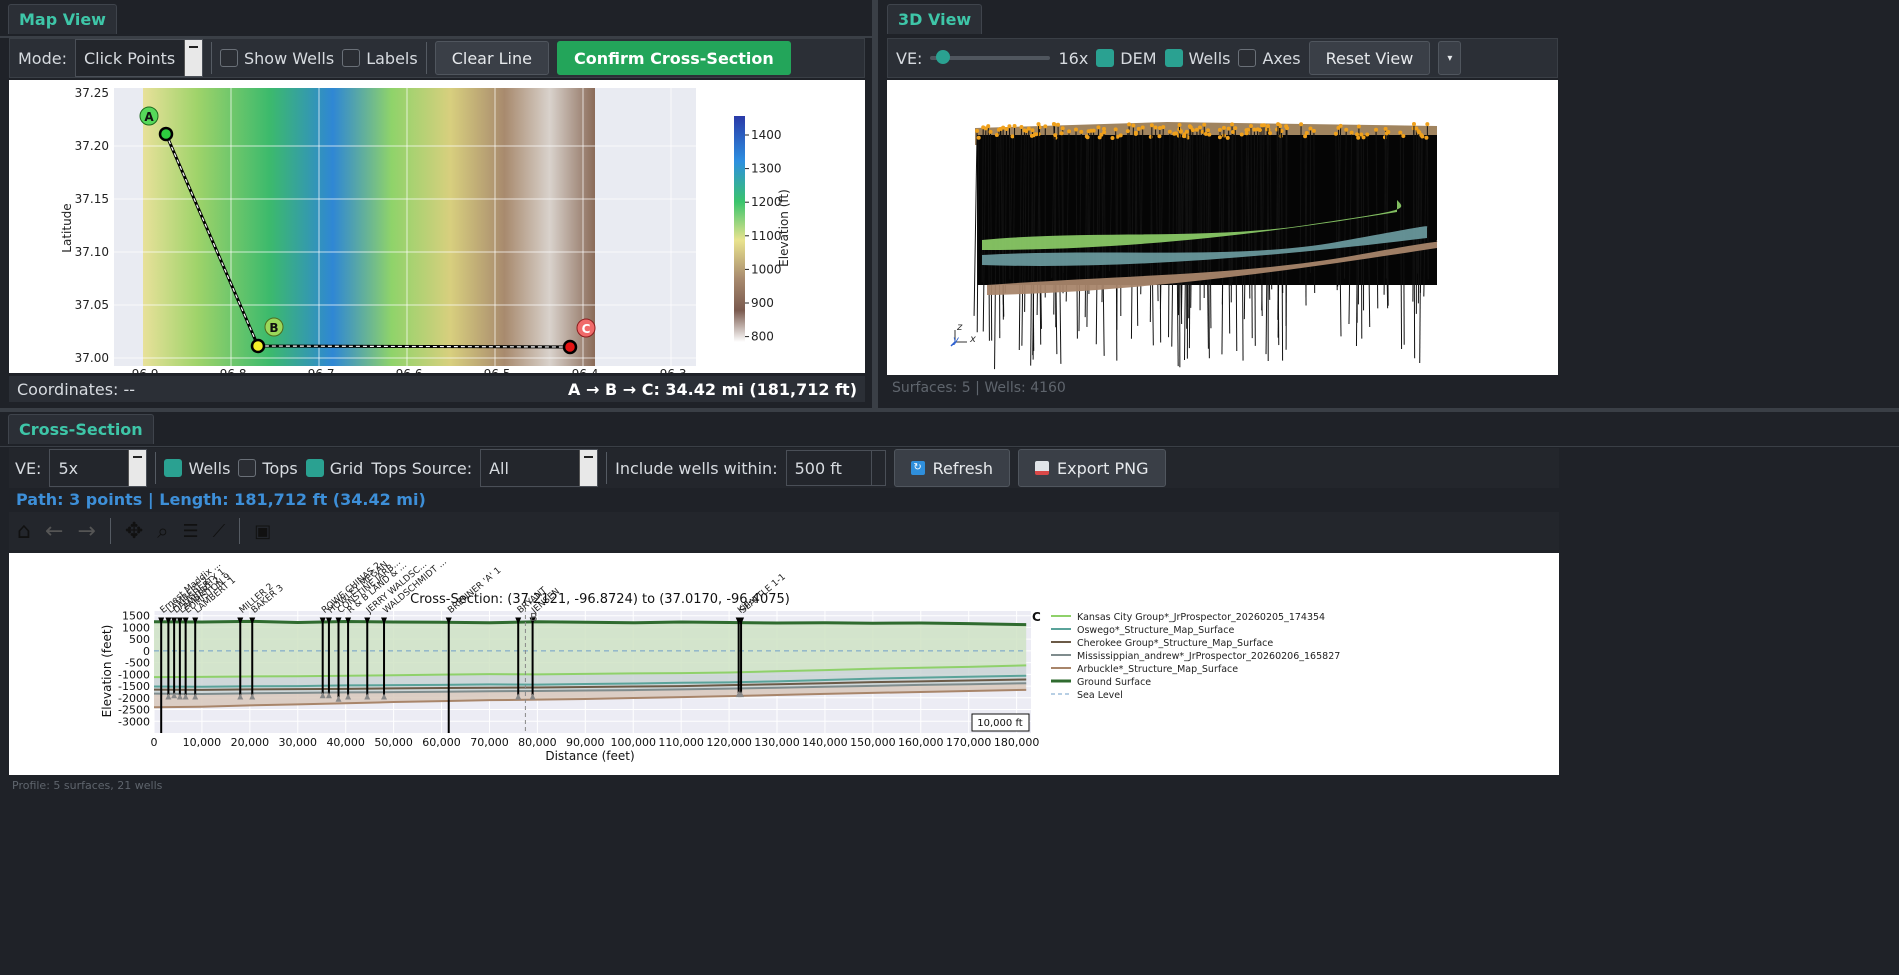 This screenshot has height=975, width=1899. Describe the element at coordinates (219, 531) in the screenshot. I see `edit-axes-icon: ⟋` at that location.